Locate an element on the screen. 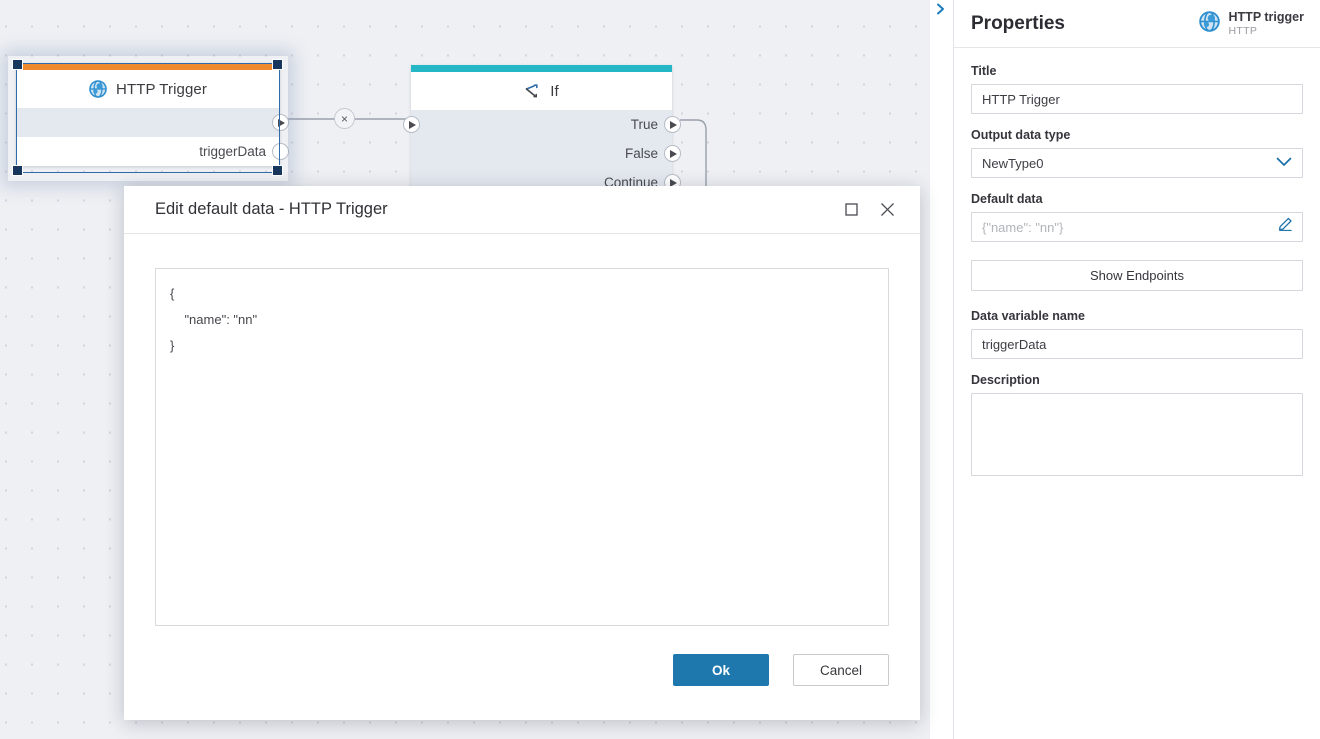 This screenshot has width=1320, height=739. output-type-field-label: Output data type is located at coordinates (1021, 135).